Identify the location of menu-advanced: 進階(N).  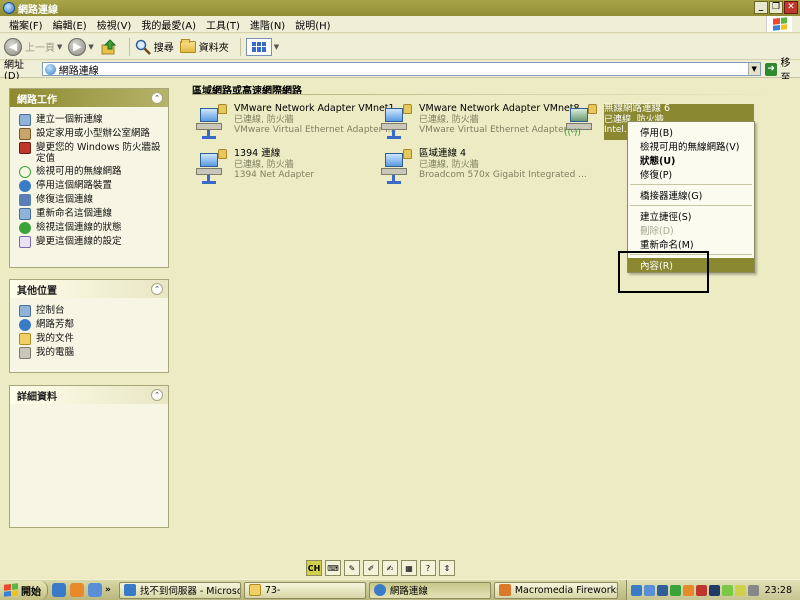
(267, 24).